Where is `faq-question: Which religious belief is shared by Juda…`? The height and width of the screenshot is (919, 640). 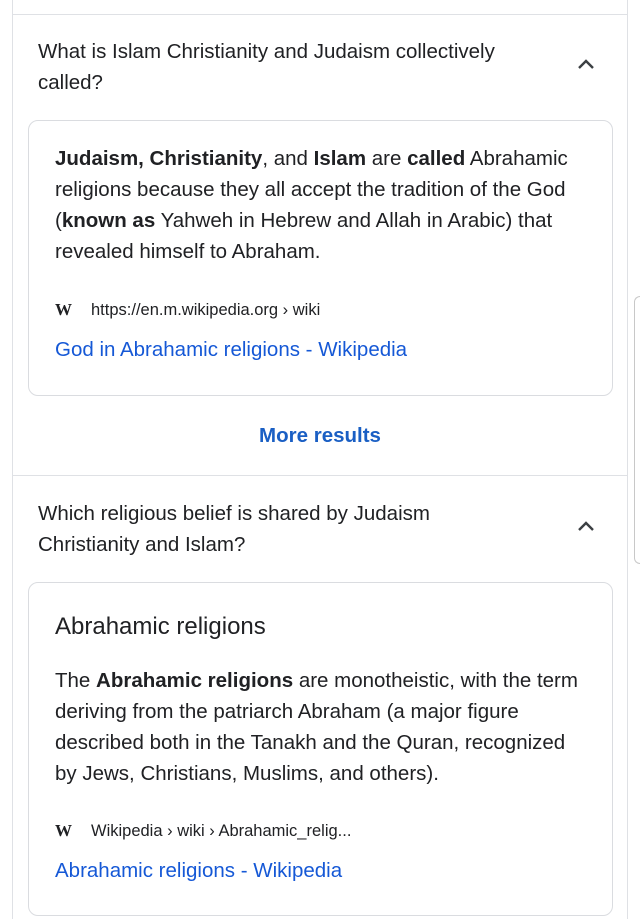 faq-question: Which religious belief is shared by Juda… is located at coordinates (268, 529).